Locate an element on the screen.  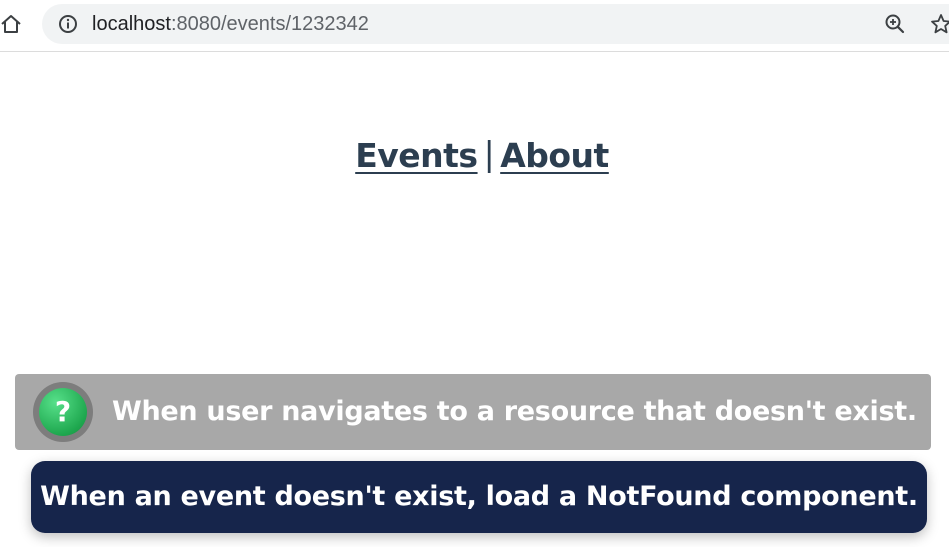
main-nav: Events | About is located at coordinates (474, 154).